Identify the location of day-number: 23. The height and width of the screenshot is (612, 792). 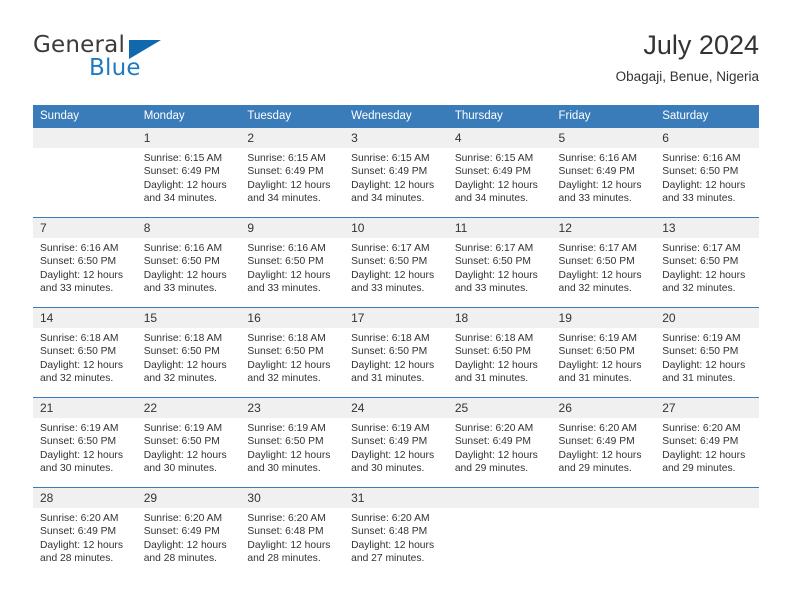
(292, 408).